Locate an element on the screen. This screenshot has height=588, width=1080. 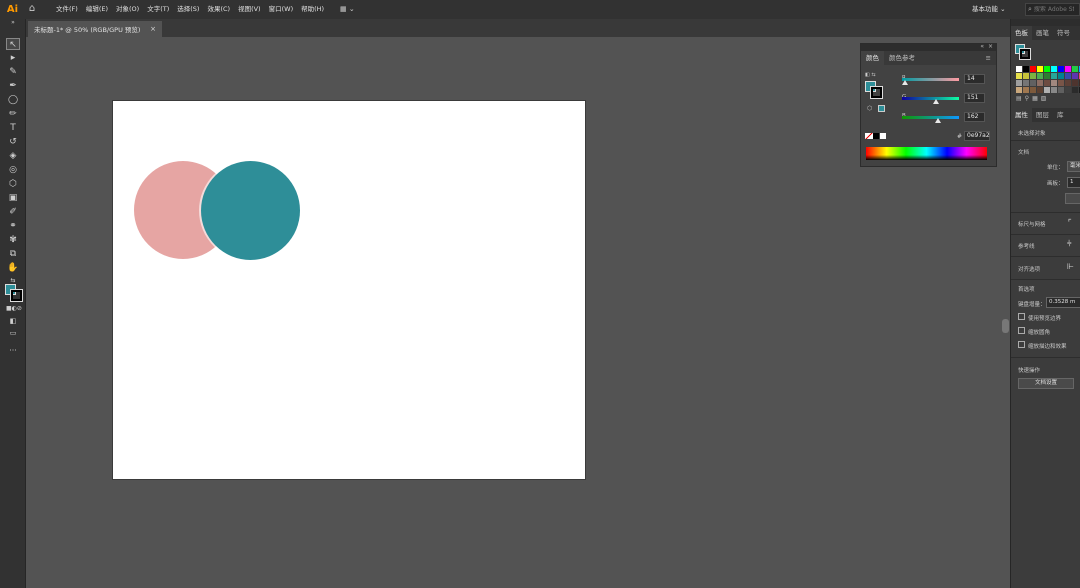
channel-slider-r is located at coordinates (930, 79).